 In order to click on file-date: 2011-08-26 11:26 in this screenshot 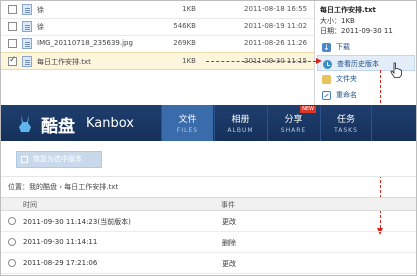, I will do `click(276, 43)`.